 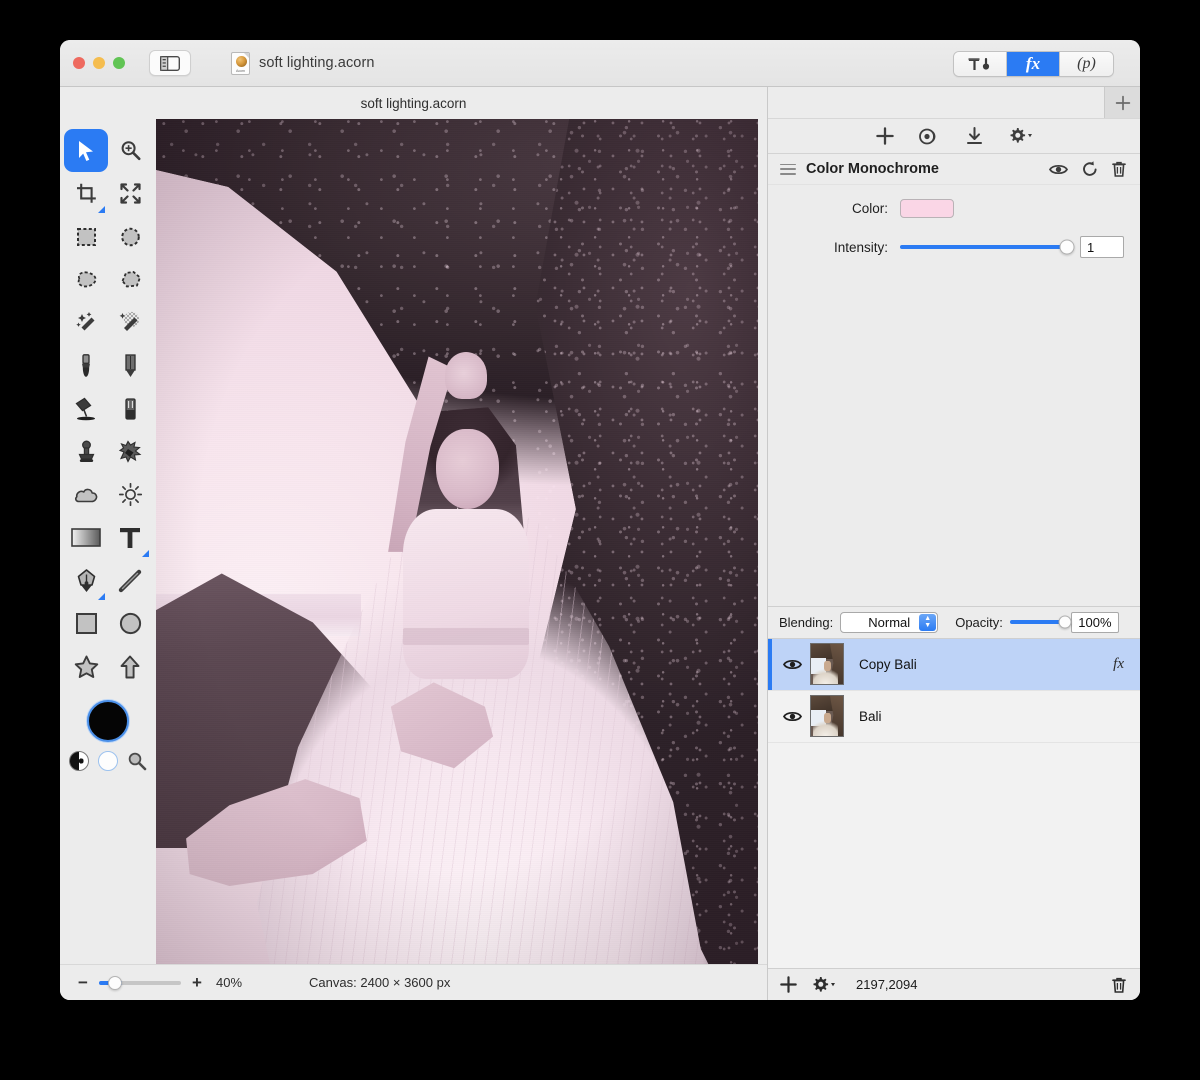 I want to click on transform-tool, so click(x=130, y=193).